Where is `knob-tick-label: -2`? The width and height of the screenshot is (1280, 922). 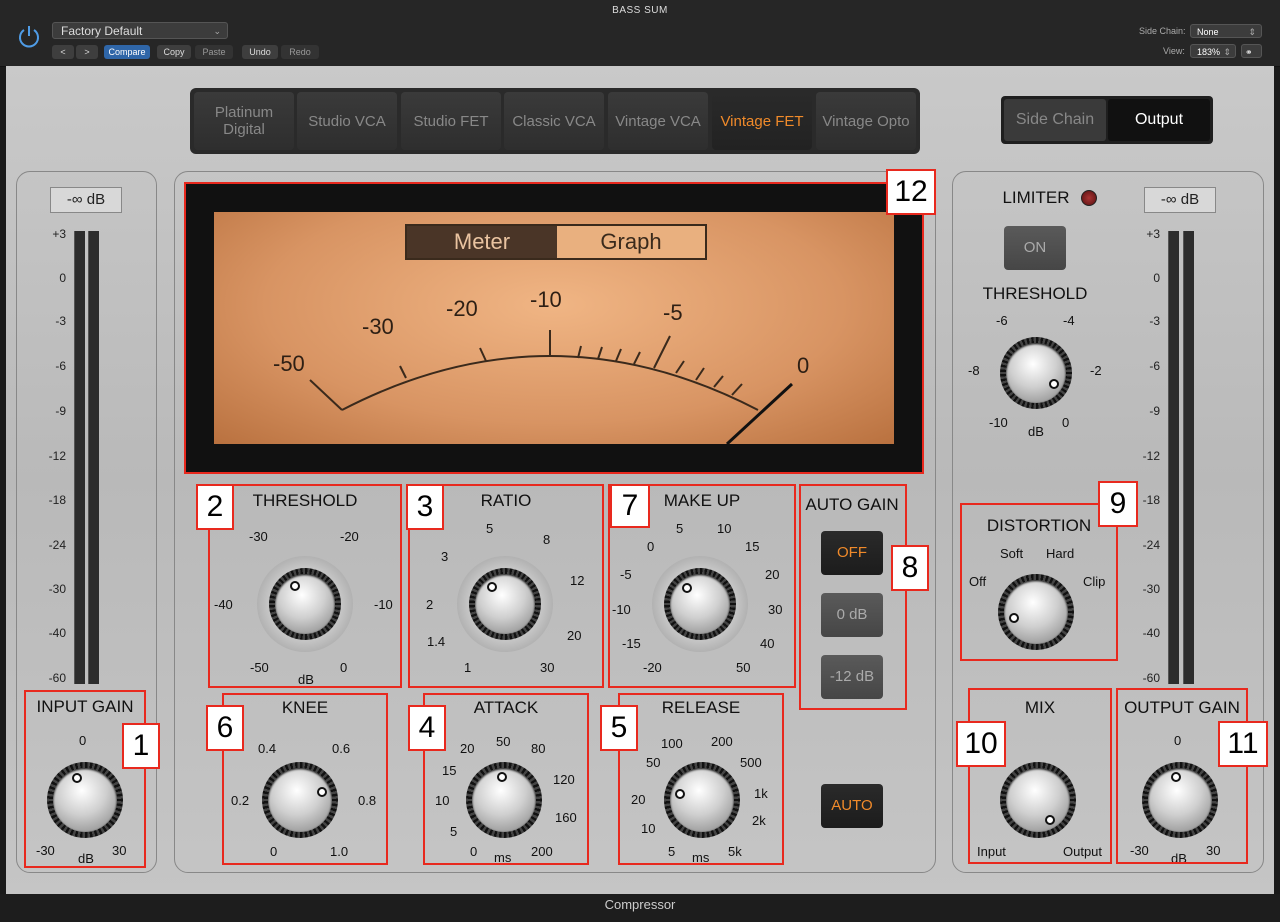 knob-tick-label: -2 is located at coordinates (1096, 370).